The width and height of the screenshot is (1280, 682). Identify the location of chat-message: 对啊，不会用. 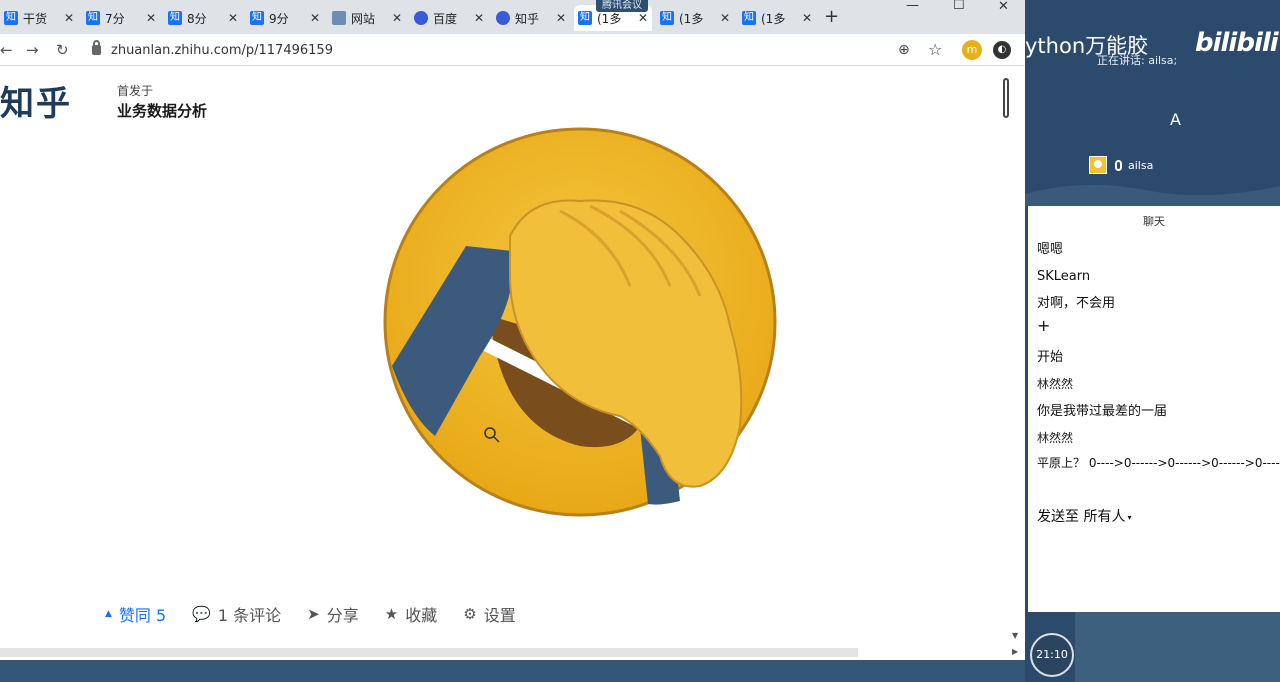
(1076, 303).